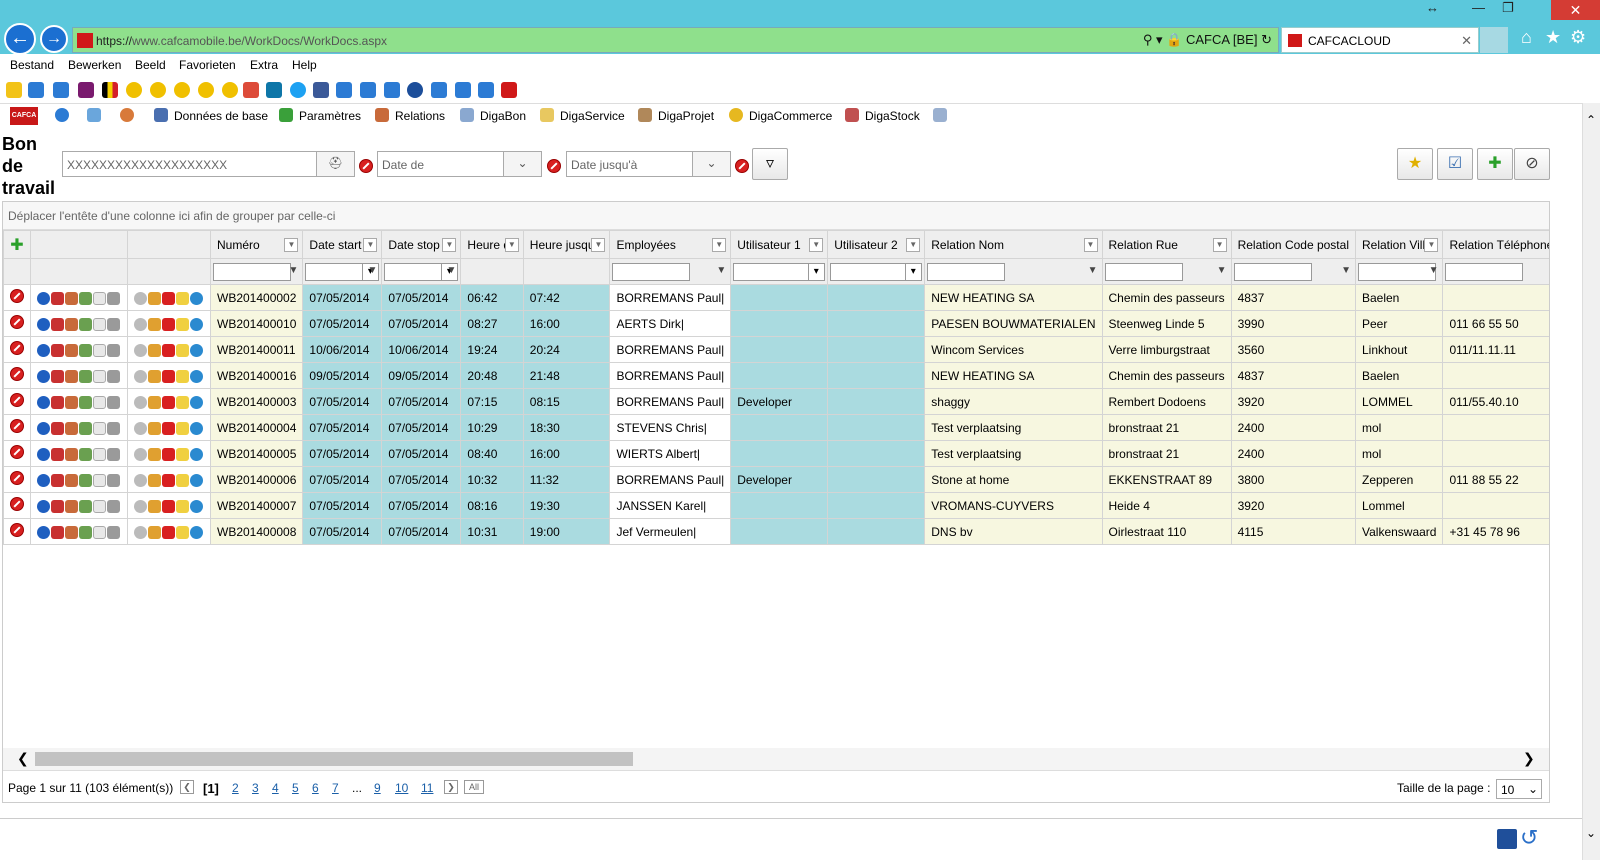 Image resolution: width=1600 pixels, height=860 pixels. Describe the element at coordinates (1478, 7) in the screenshot. I see `minimize-icon: —` at that location.